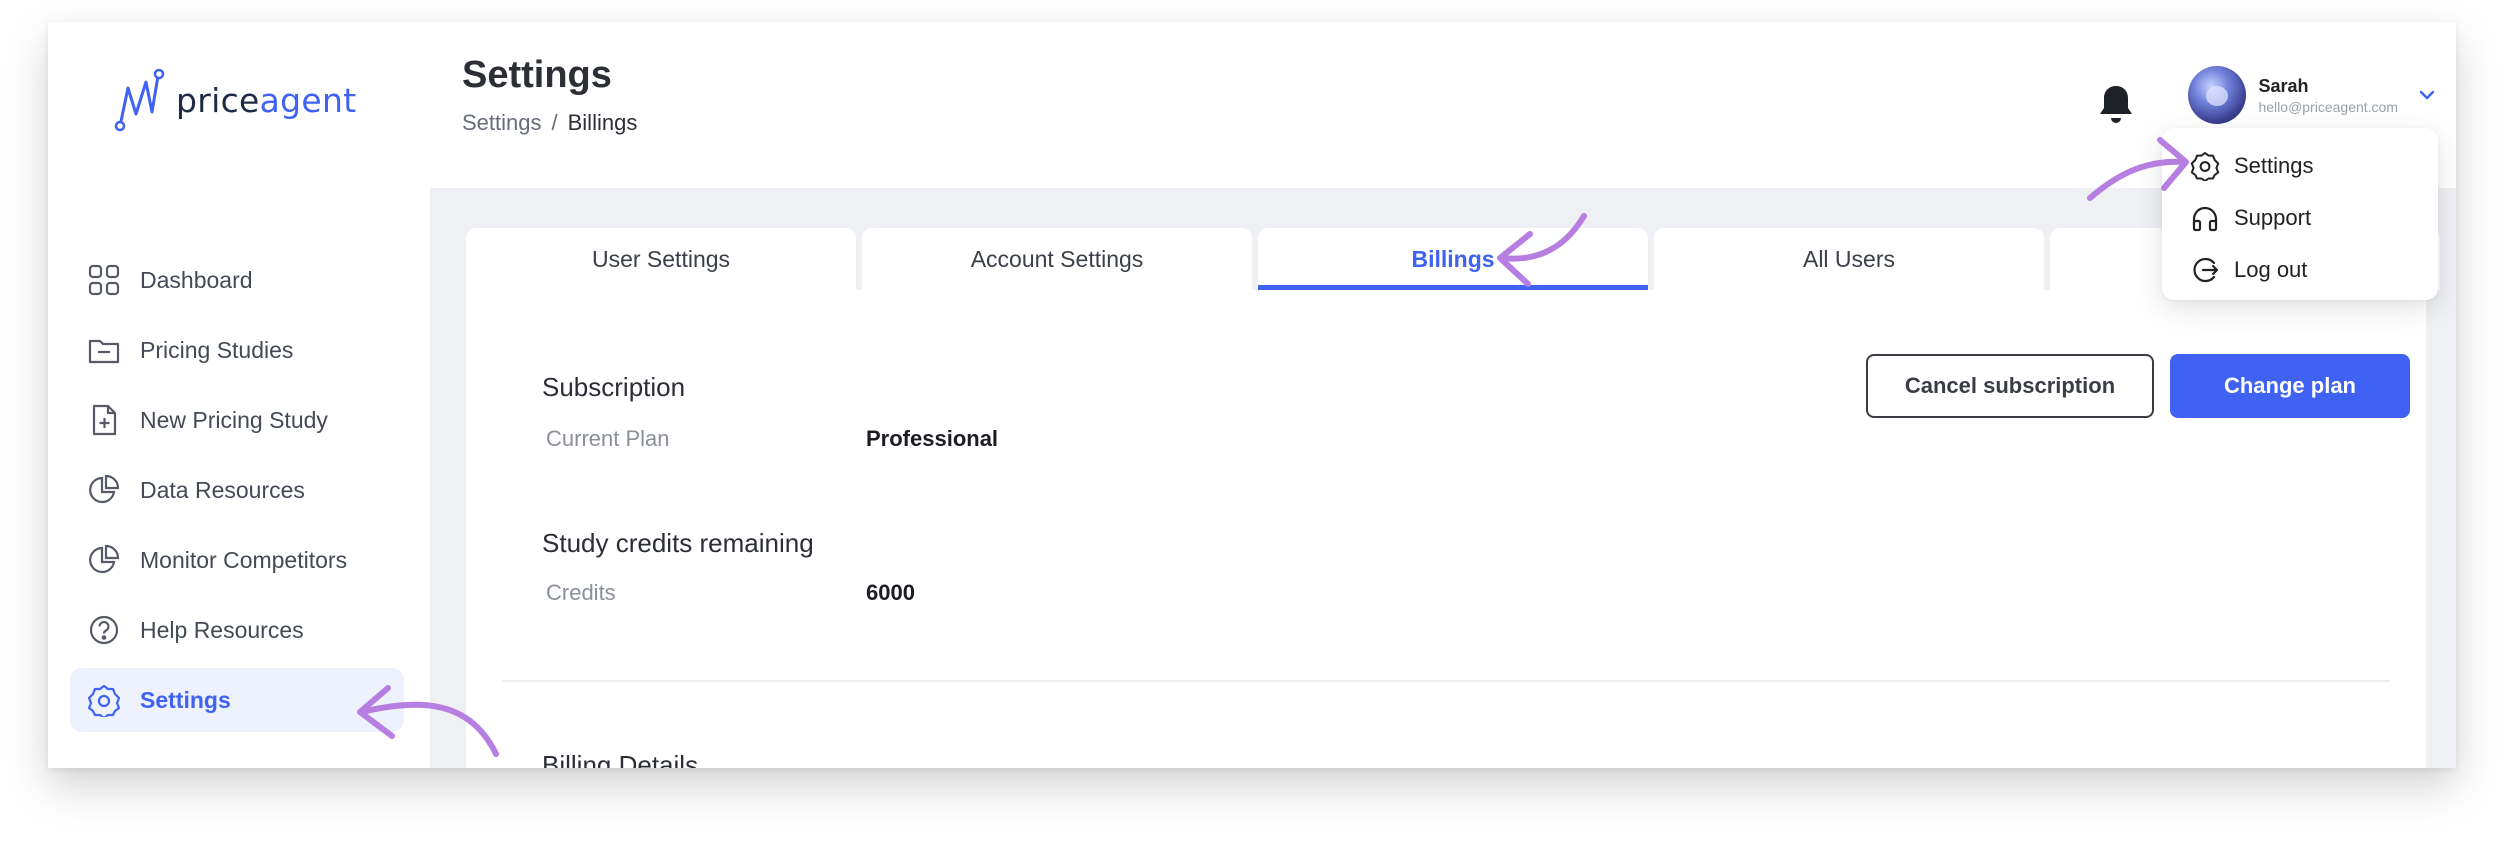 The image size is (2504, 848). What do you see at coordinates (678, 543) in the screenshot?
I see `credits-title: Study credits remaining` at bounding box center [678, 543].